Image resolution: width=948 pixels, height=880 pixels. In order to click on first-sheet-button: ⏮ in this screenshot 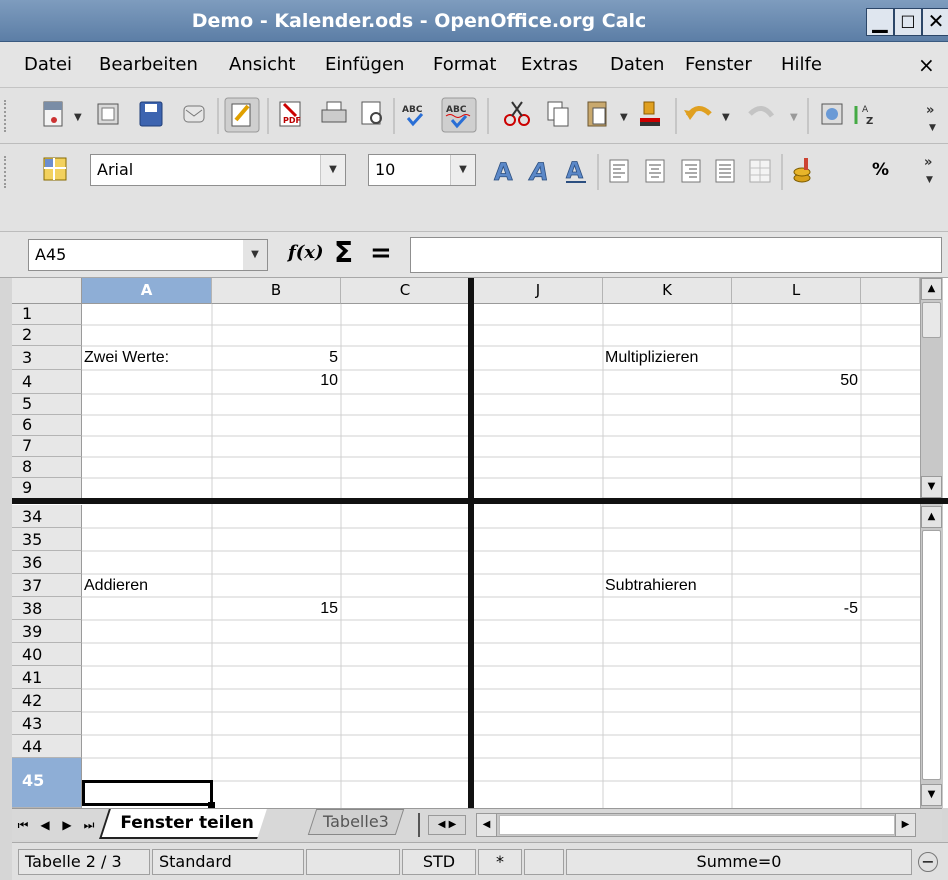, I will do `click(23, 825)`.